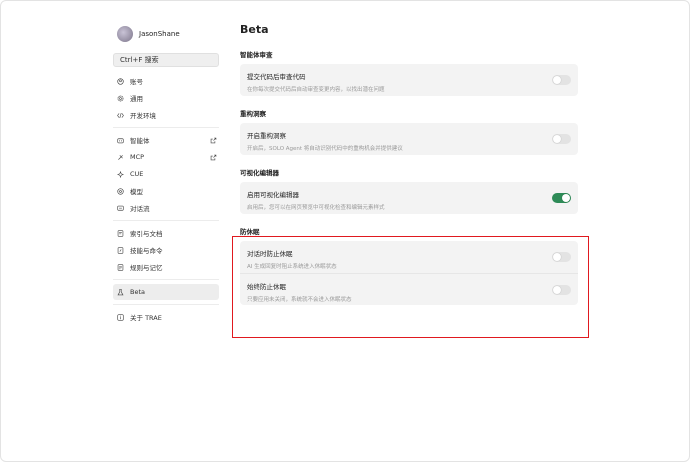 This screenshot has height=462, width=690. Describe the element at coordinates (166, 292) in the screenshot. I see `sidebar-item-beta: Beta` at that location.